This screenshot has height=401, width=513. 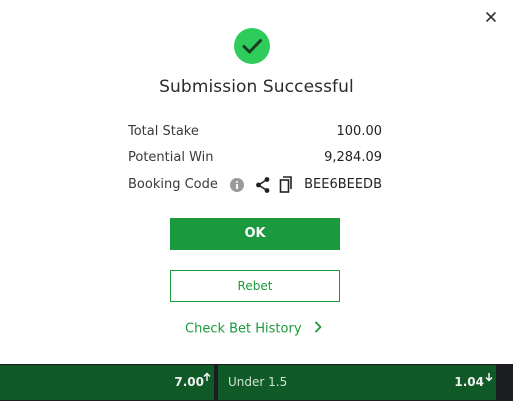 I want to click on total-stake-value: 100.00, so click(x=359, y=131).